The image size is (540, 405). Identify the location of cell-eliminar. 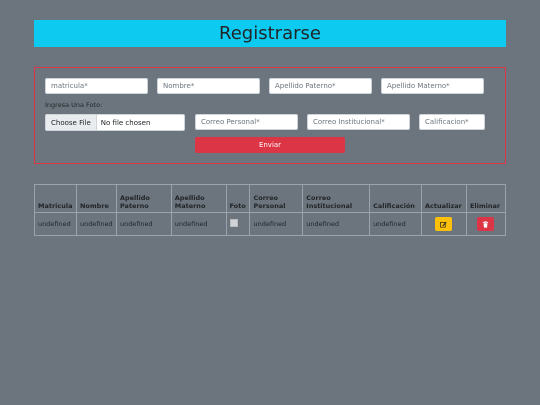
(486, 224).